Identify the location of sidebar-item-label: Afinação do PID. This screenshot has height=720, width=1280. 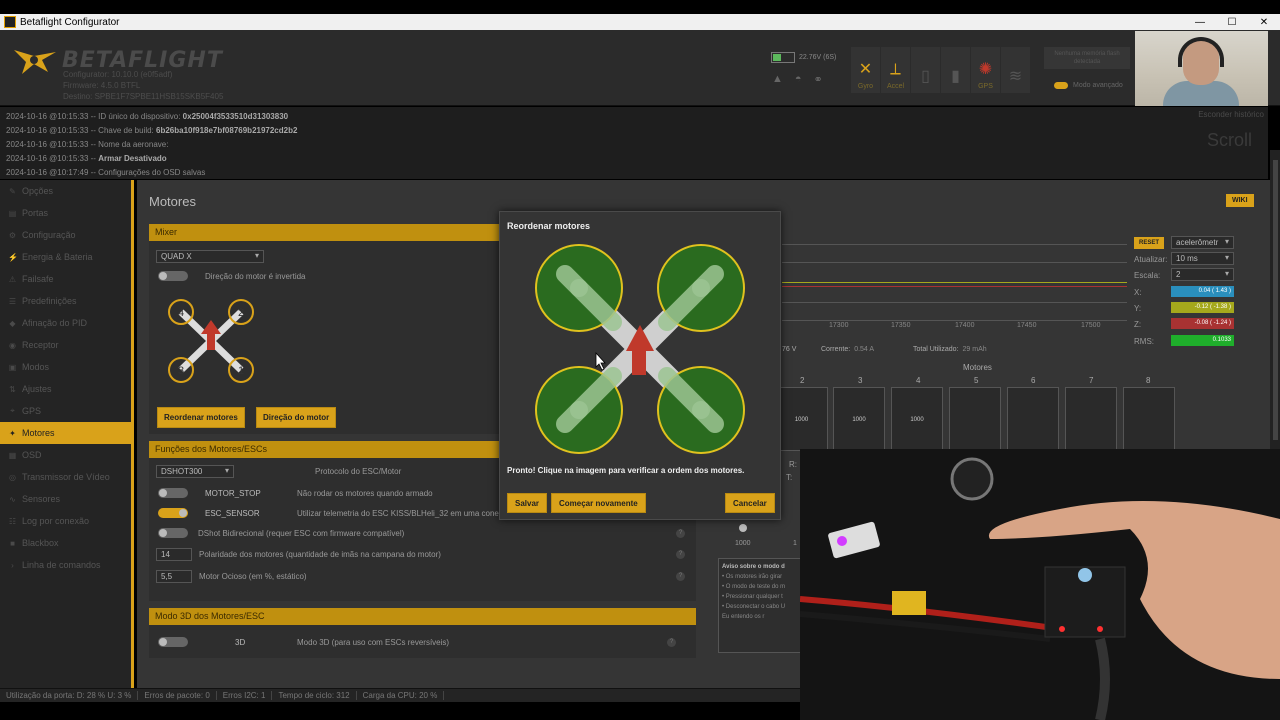
(55, 323).